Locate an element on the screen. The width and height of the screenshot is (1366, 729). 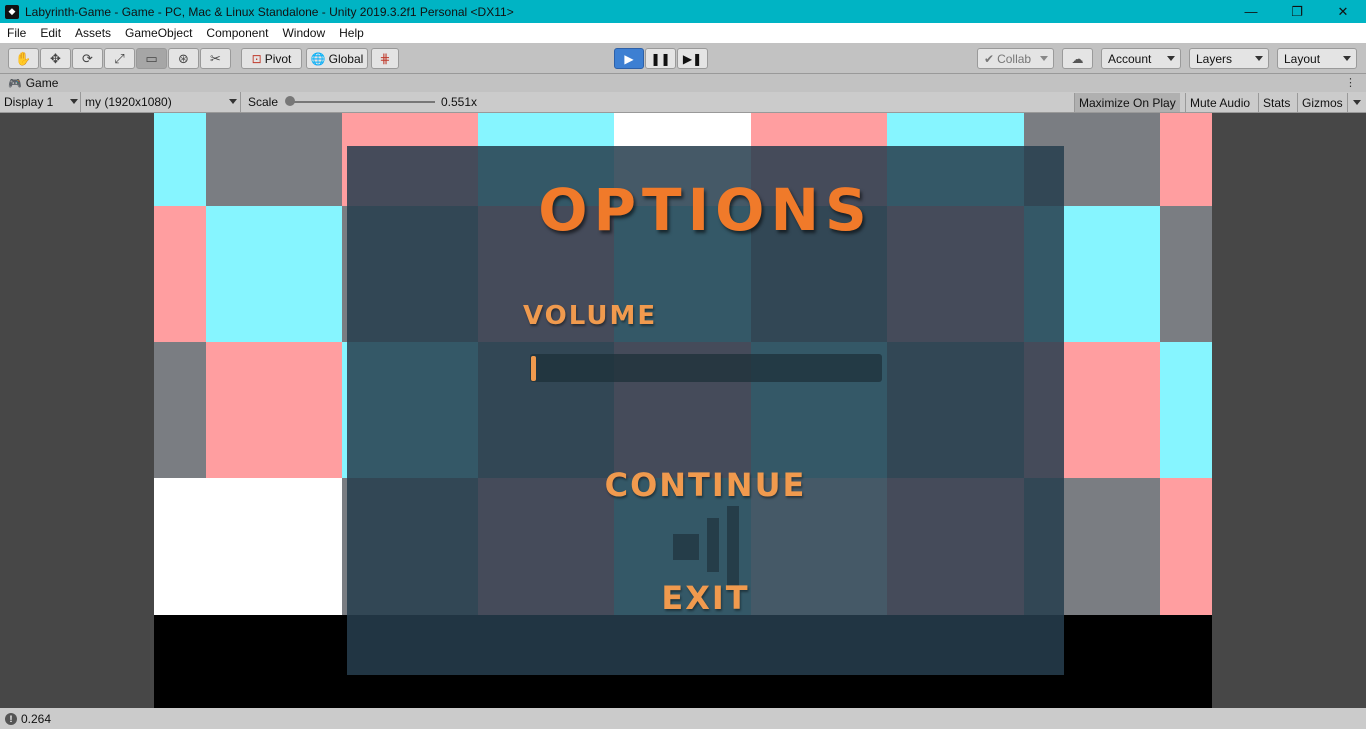
tab-game: 🎮 Game is located at coordinates (29, 83).